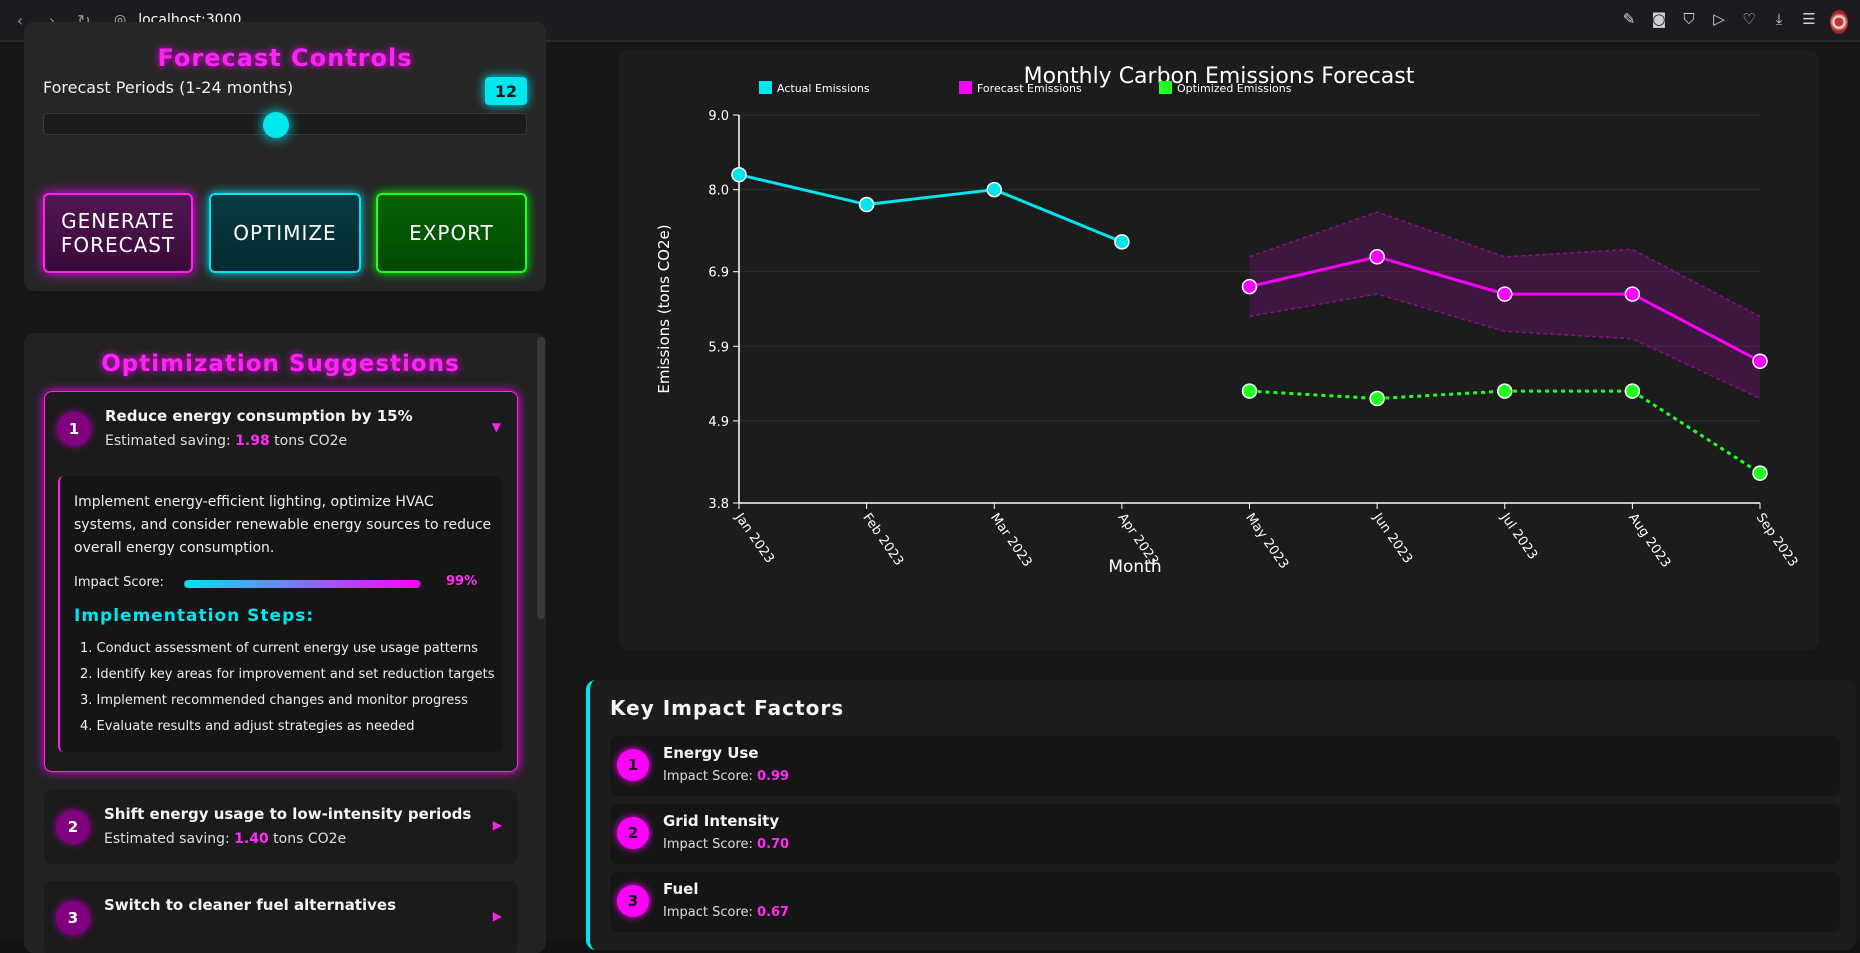  I want to click on slider-thumb, so click(276, 125).